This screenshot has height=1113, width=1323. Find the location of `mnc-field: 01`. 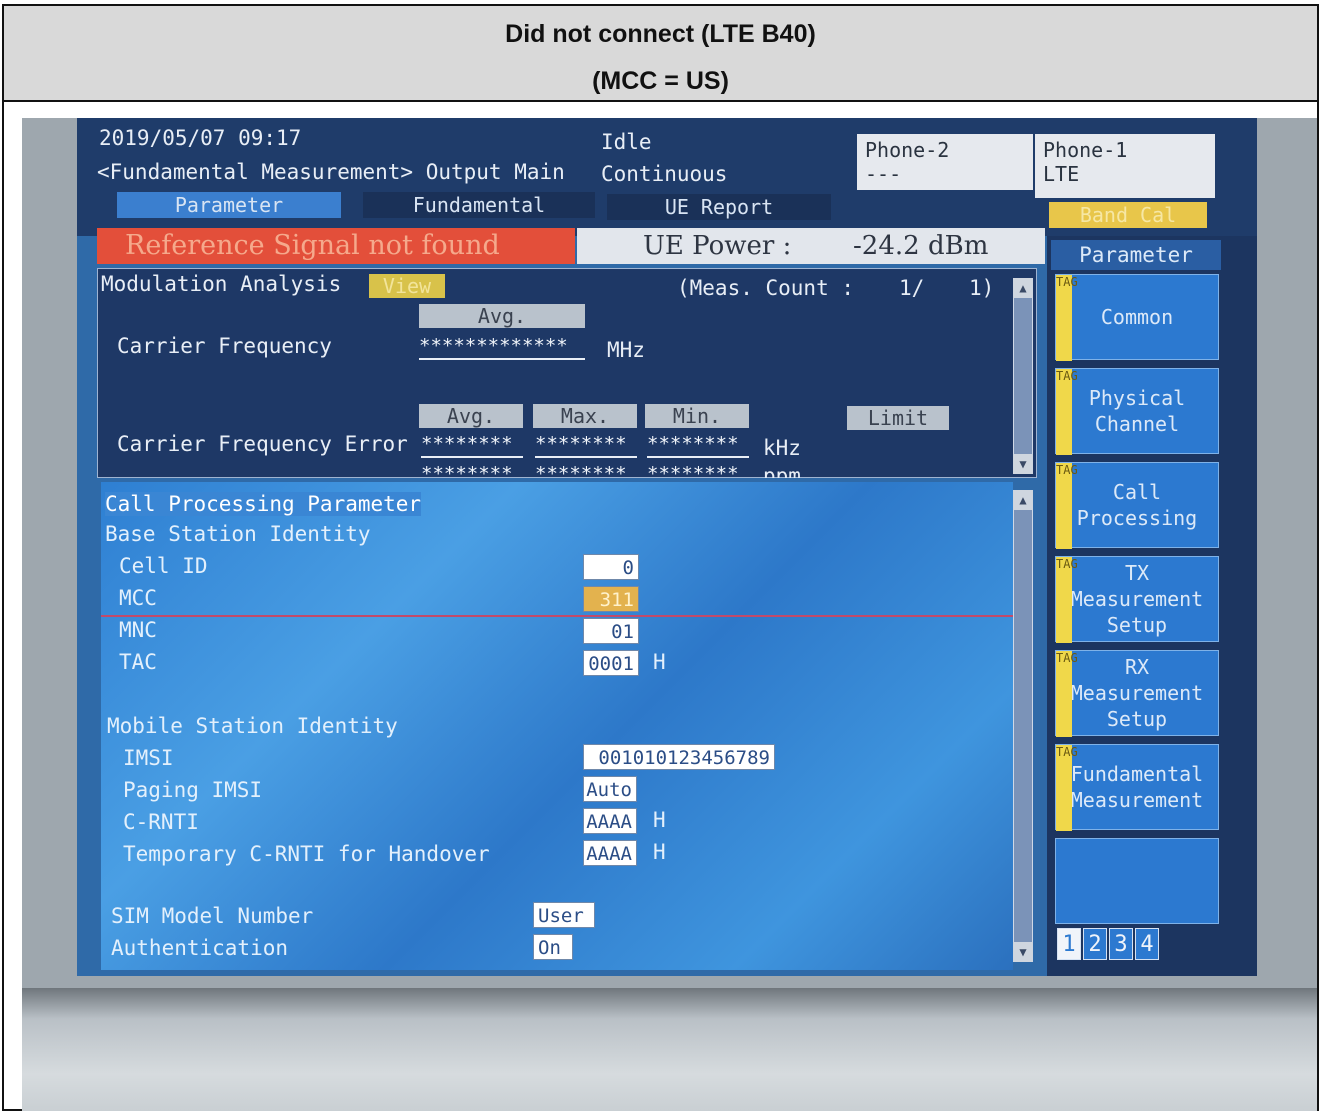

mnc-field: 01 is located at coordinates (611, 631).